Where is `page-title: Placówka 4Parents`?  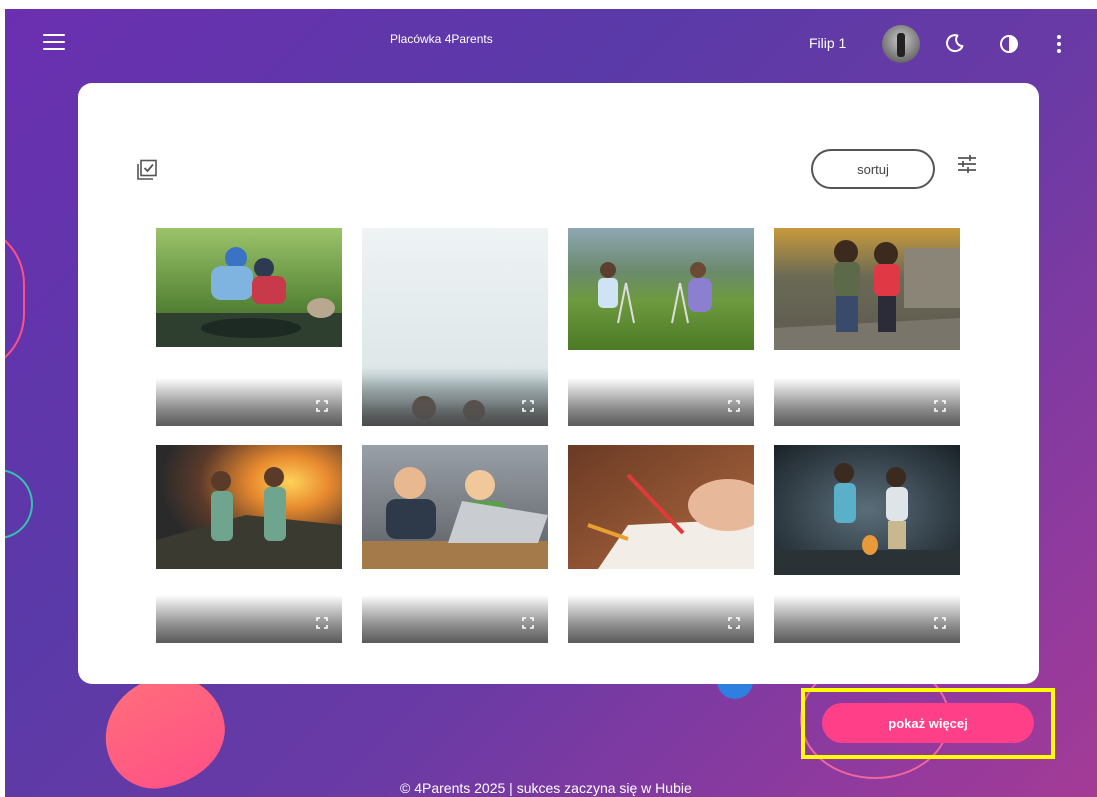
page-title: Placówka 4Parents is located at coordinates (441, 39).